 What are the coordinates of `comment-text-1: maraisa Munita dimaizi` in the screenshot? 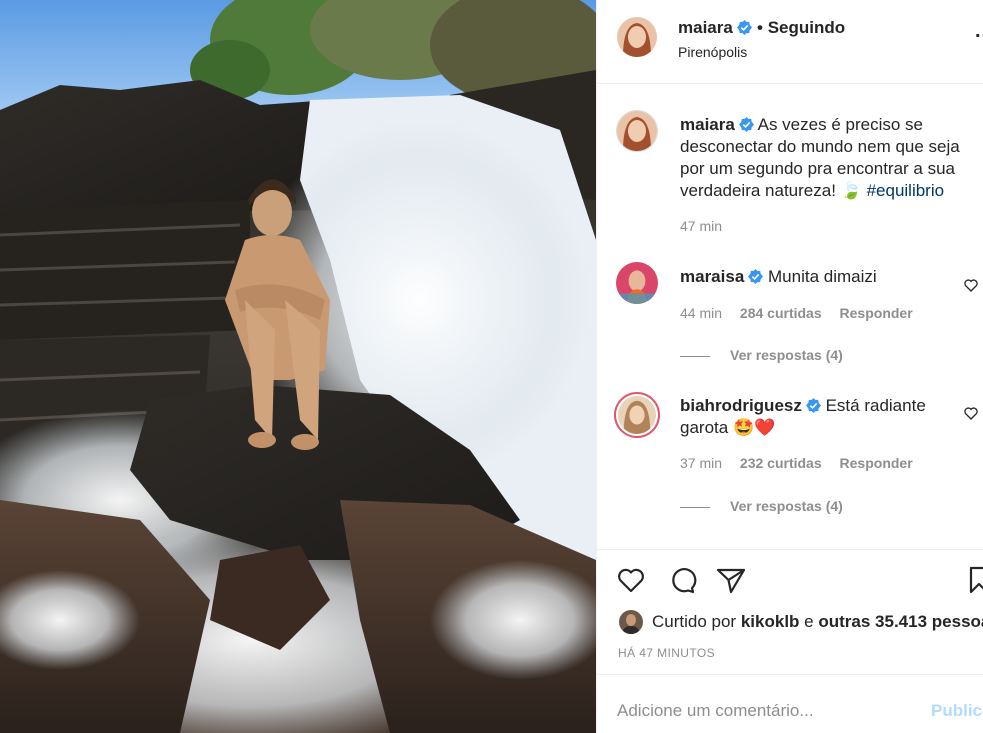 It's located at (815, 277).